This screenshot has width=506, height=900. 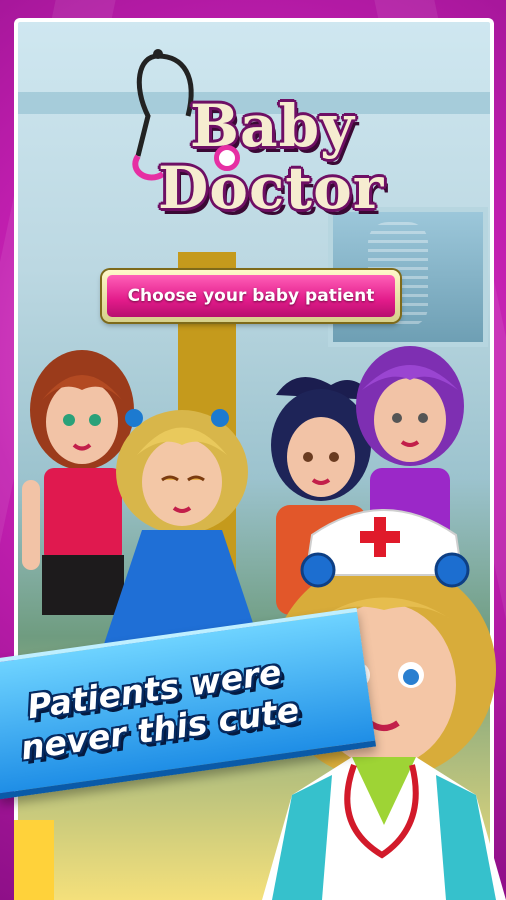 I want to click on choose-patient-button: Choose your baby patient, so click(x=251, y=296).